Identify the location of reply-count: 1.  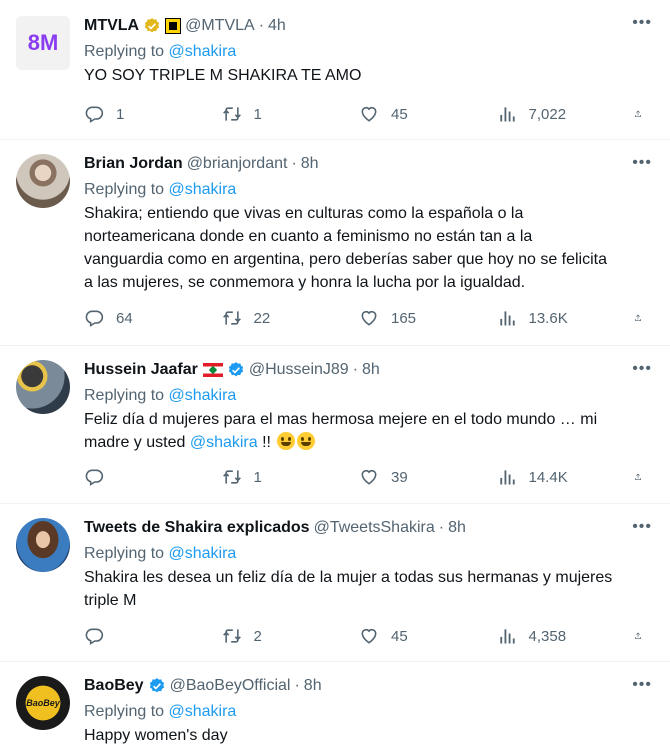
(120, 114).